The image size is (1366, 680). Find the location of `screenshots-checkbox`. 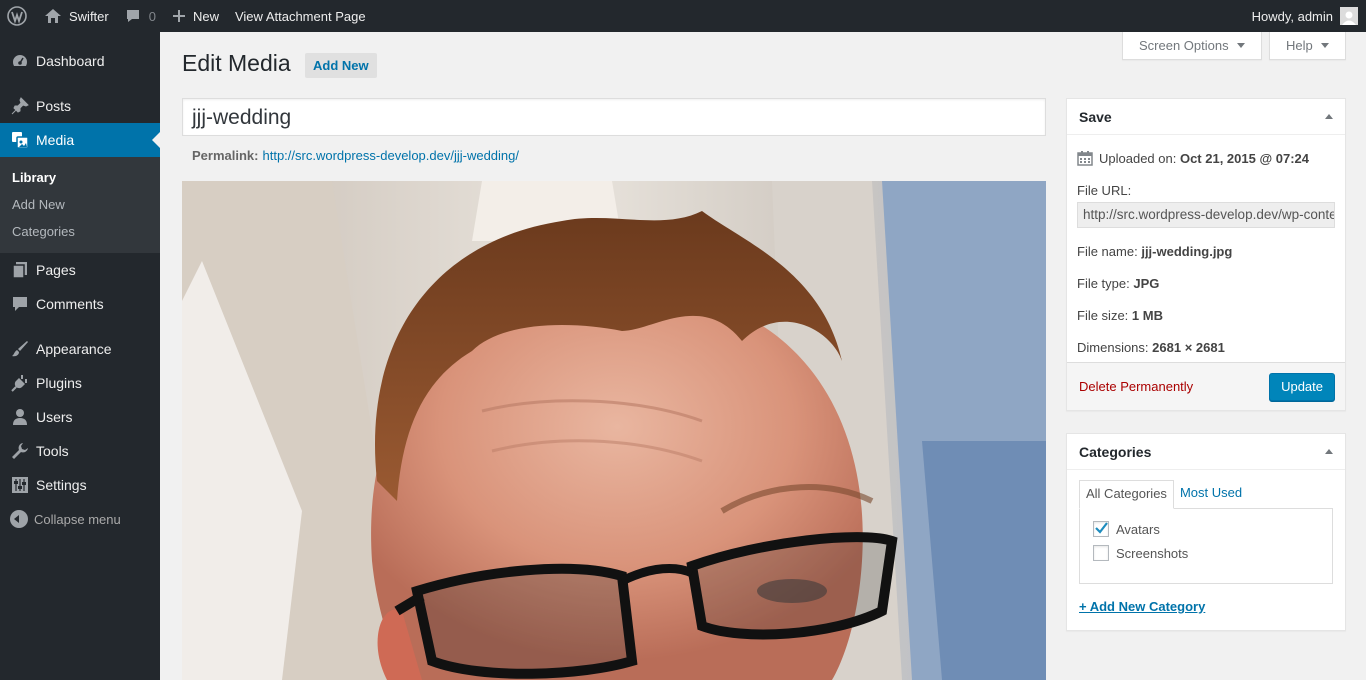

screenshots-checkbox is located at coordinates (1101, 553).